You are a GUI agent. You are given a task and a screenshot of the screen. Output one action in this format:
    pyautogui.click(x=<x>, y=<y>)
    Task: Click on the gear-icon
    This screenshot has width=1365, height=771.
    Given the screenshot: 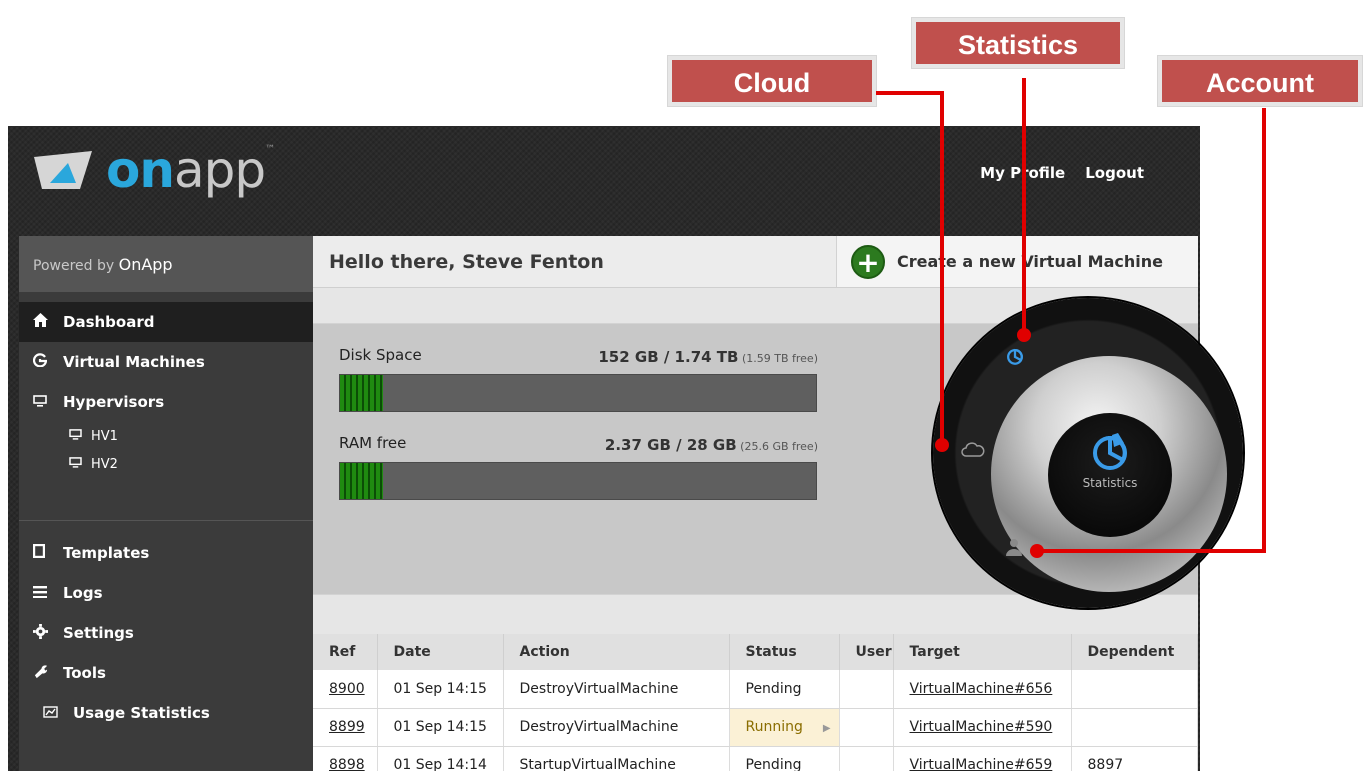 What is the action you would take?
    pyautogui.click(x=48, y=633)
    